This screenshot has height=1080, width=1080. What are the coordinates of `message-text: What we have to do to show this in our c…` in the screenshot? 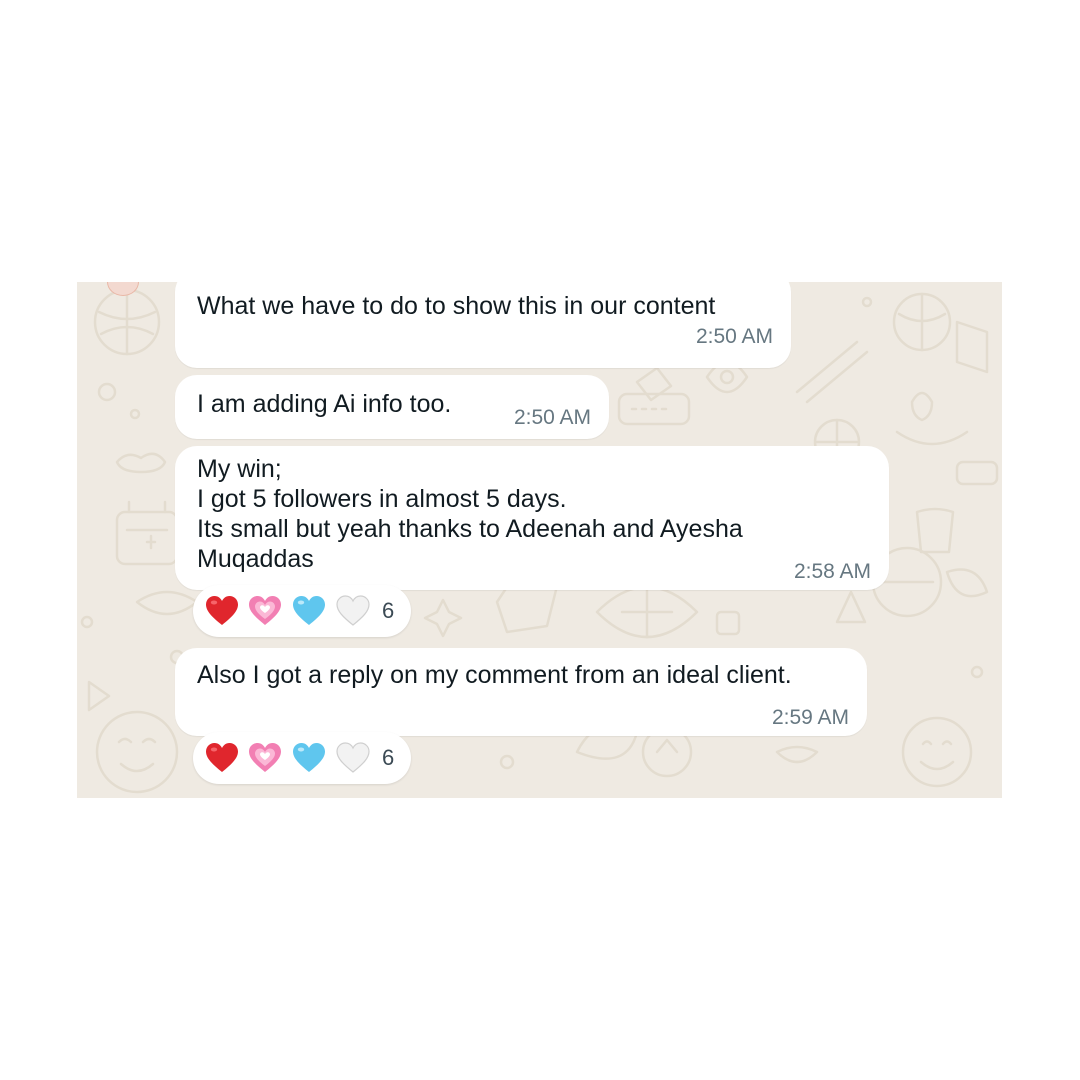 It's located at (456, 306).